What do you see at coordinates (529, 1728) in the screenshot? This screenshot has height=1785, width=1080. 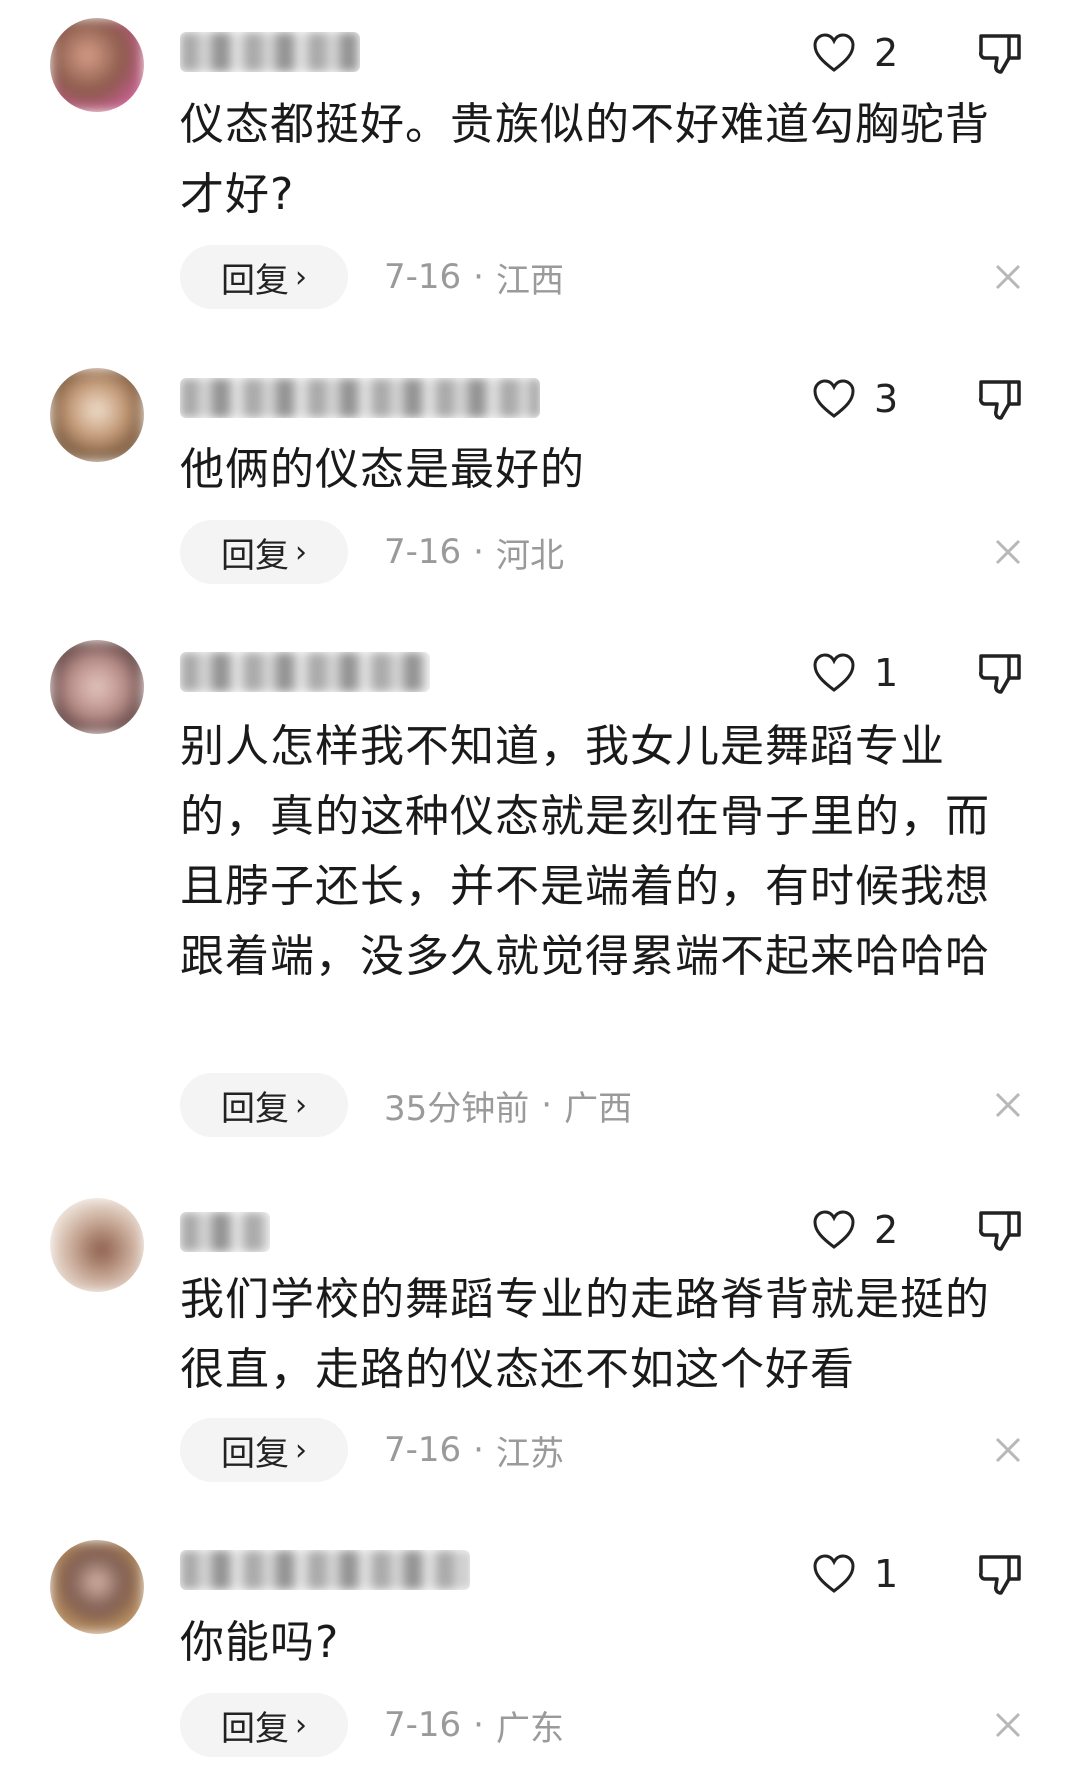 I see `comment-location: 广东` at bounding box center [529, 1728].